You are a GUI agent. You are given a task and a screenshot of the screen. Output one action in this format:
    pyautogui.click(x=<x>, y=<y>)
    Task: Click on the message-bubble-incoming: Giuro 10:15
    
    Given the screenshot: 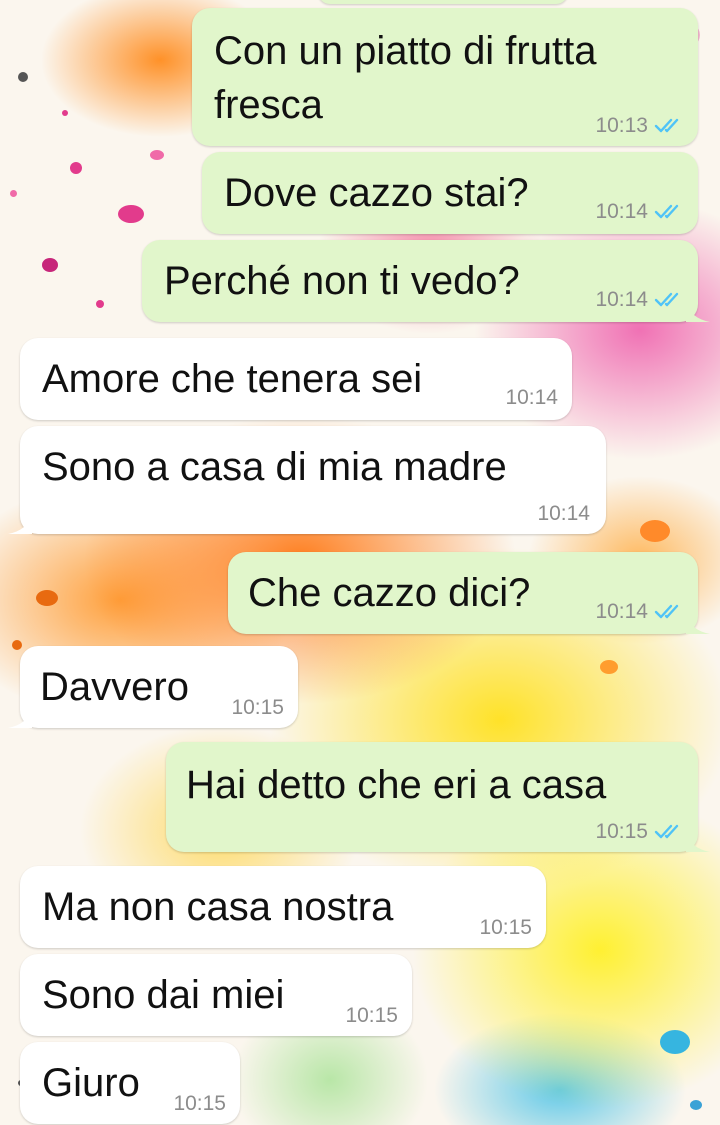 What is the action you would take?
    pyautogui.click(x=130, y=1083)
    